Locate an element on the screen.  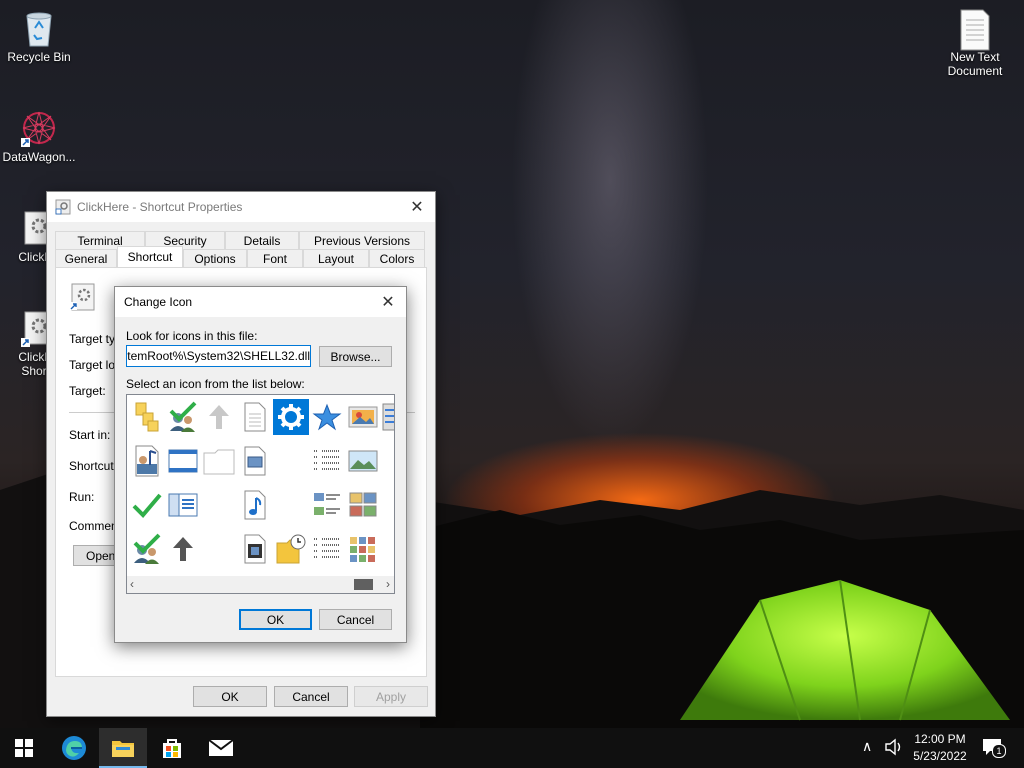
properties-window-icon is located at coordinates (63, 207).